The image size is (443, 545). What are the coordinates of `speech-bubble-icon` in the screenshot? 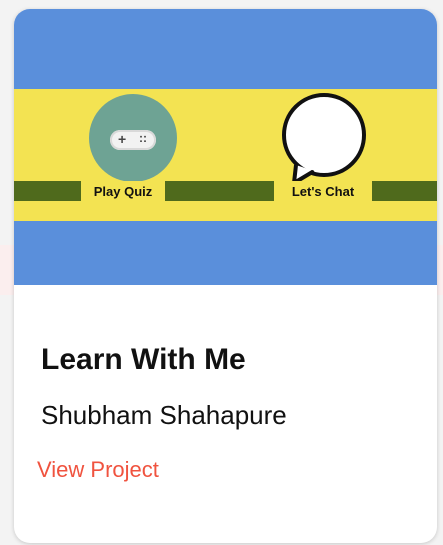 It's located at (324, 139).